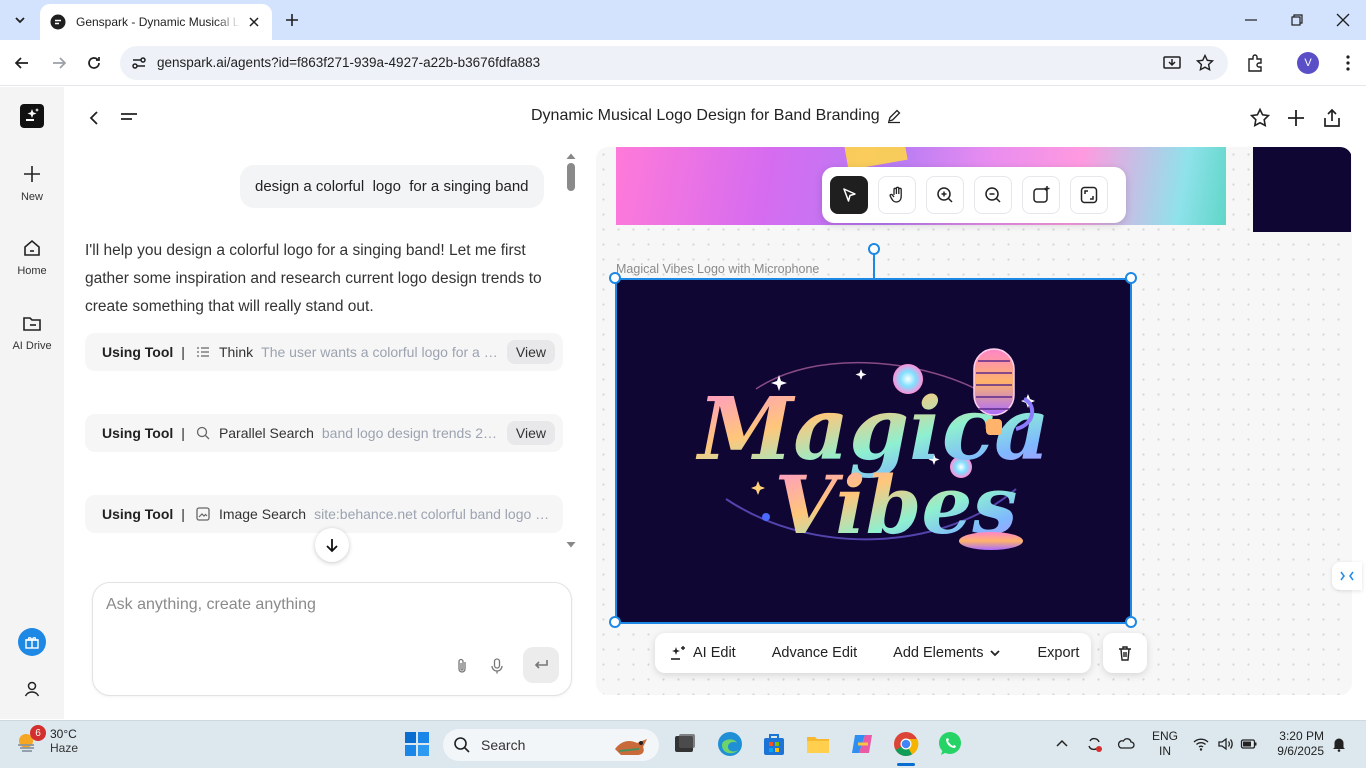 The height and width of the screenshot is (768, 1366). I want to click on sidebar-item-home: Home, so click(32, 257).